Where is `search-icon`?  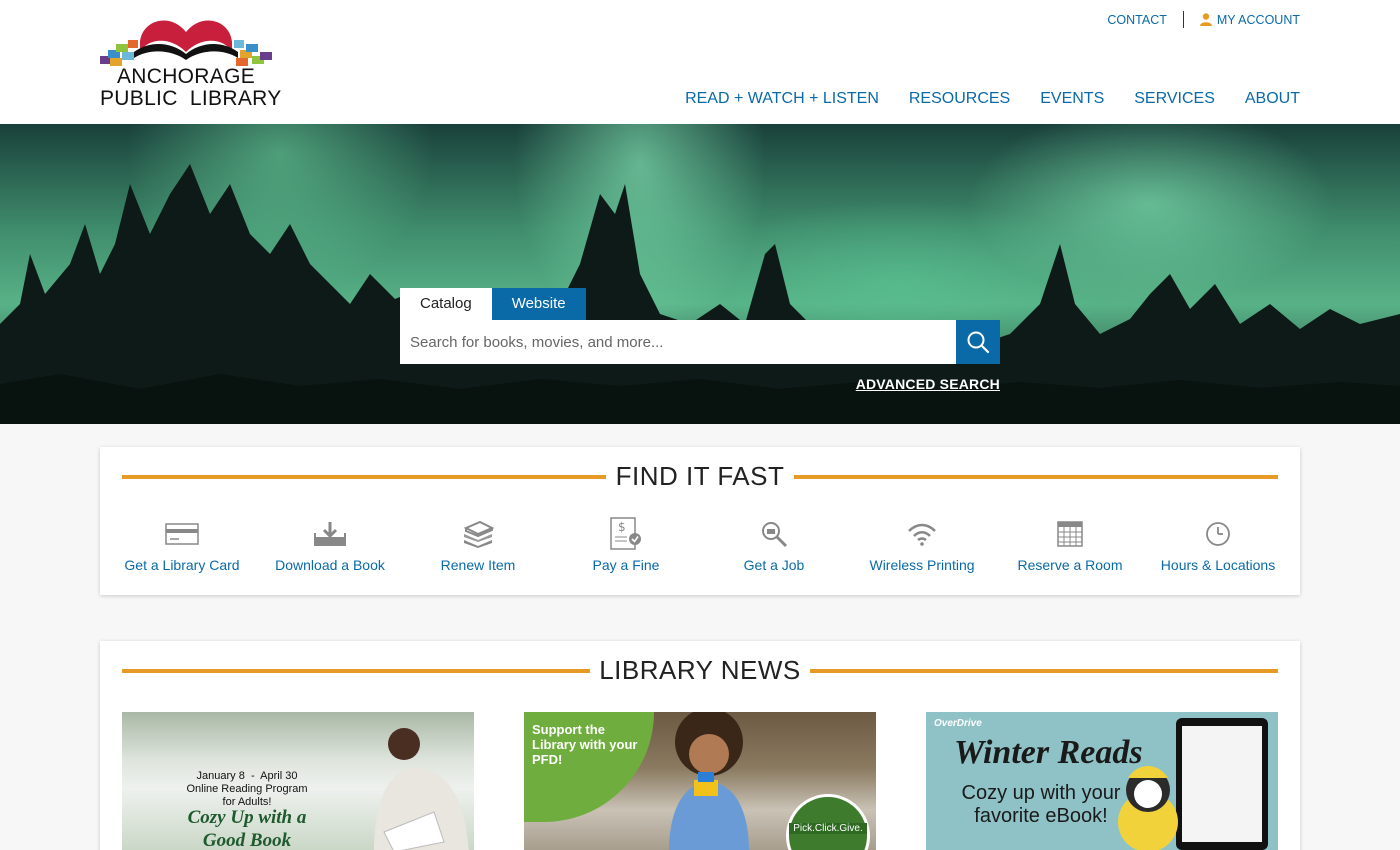
search-icon is located at coordinates (978, 342).